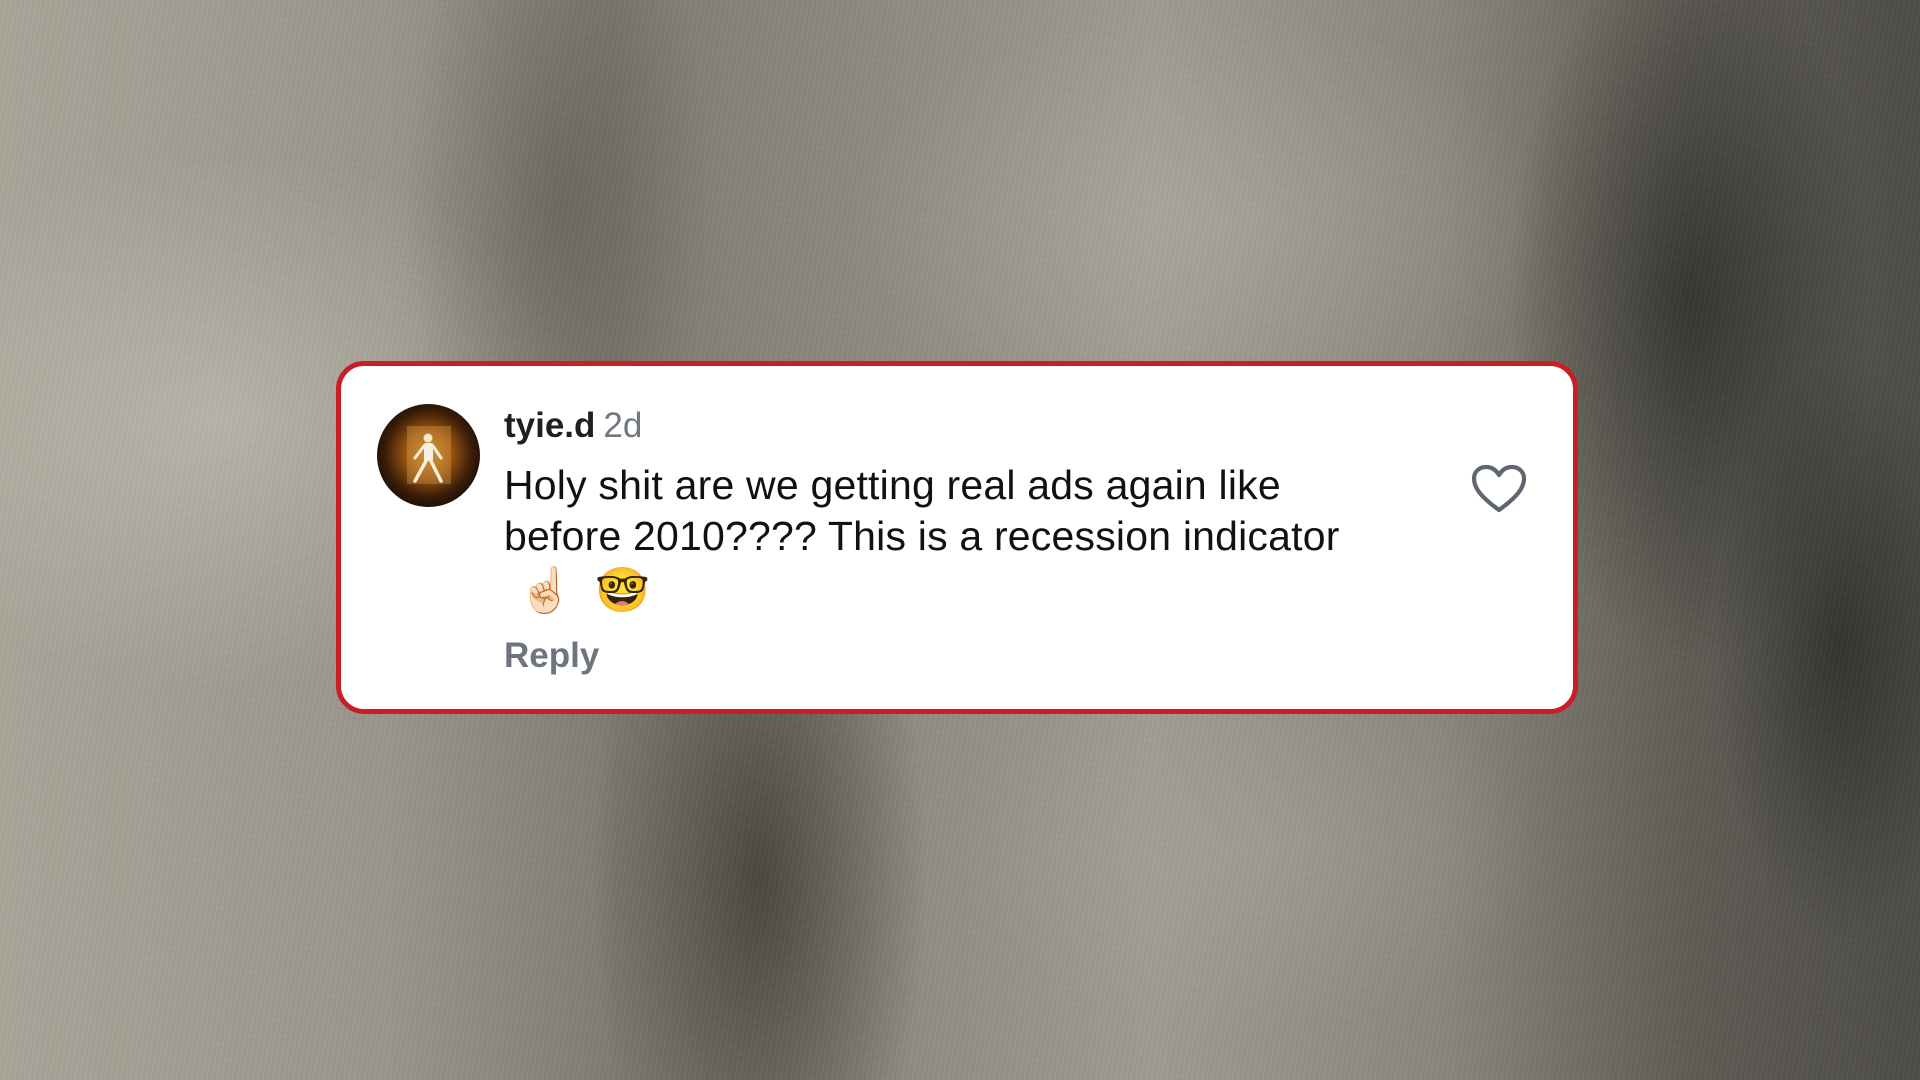 The width and height of the screenshot is (1920, 1080). I want to click on username: tyie.d, so click(549, 425).